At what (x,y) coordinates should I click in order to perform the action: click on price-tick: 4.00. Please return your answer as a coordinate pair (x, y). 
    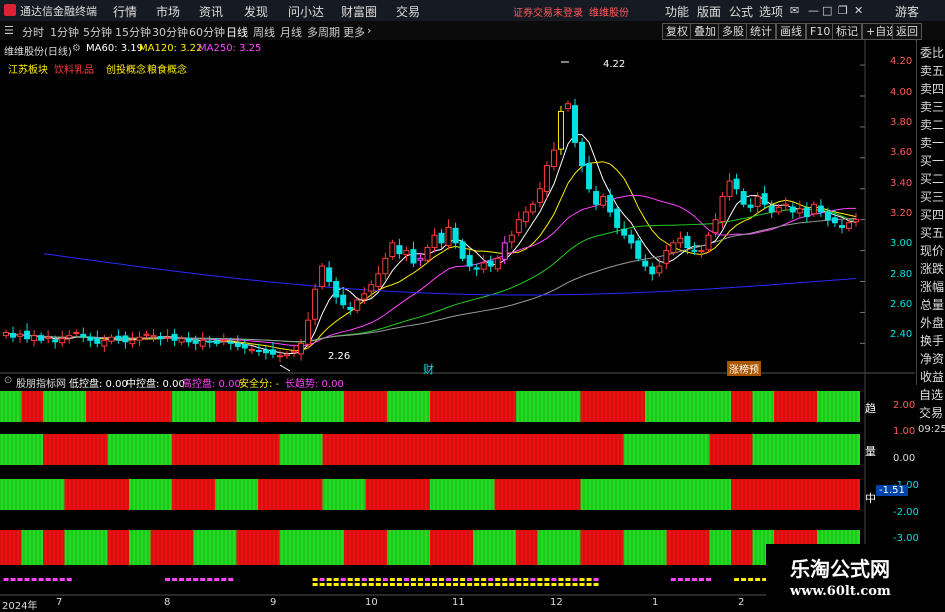
    Looking at the image, I should click on (901, 92).